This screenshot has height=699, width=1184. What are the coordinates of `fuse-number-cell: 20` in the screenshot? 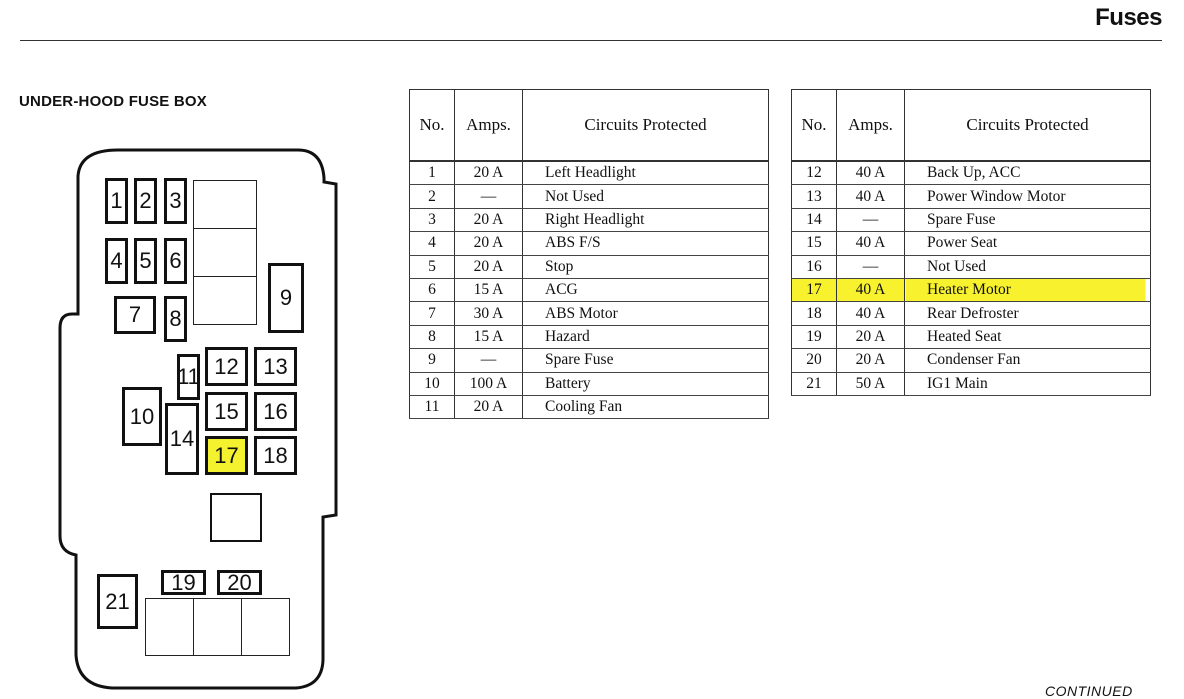 It's located at (814, 360).